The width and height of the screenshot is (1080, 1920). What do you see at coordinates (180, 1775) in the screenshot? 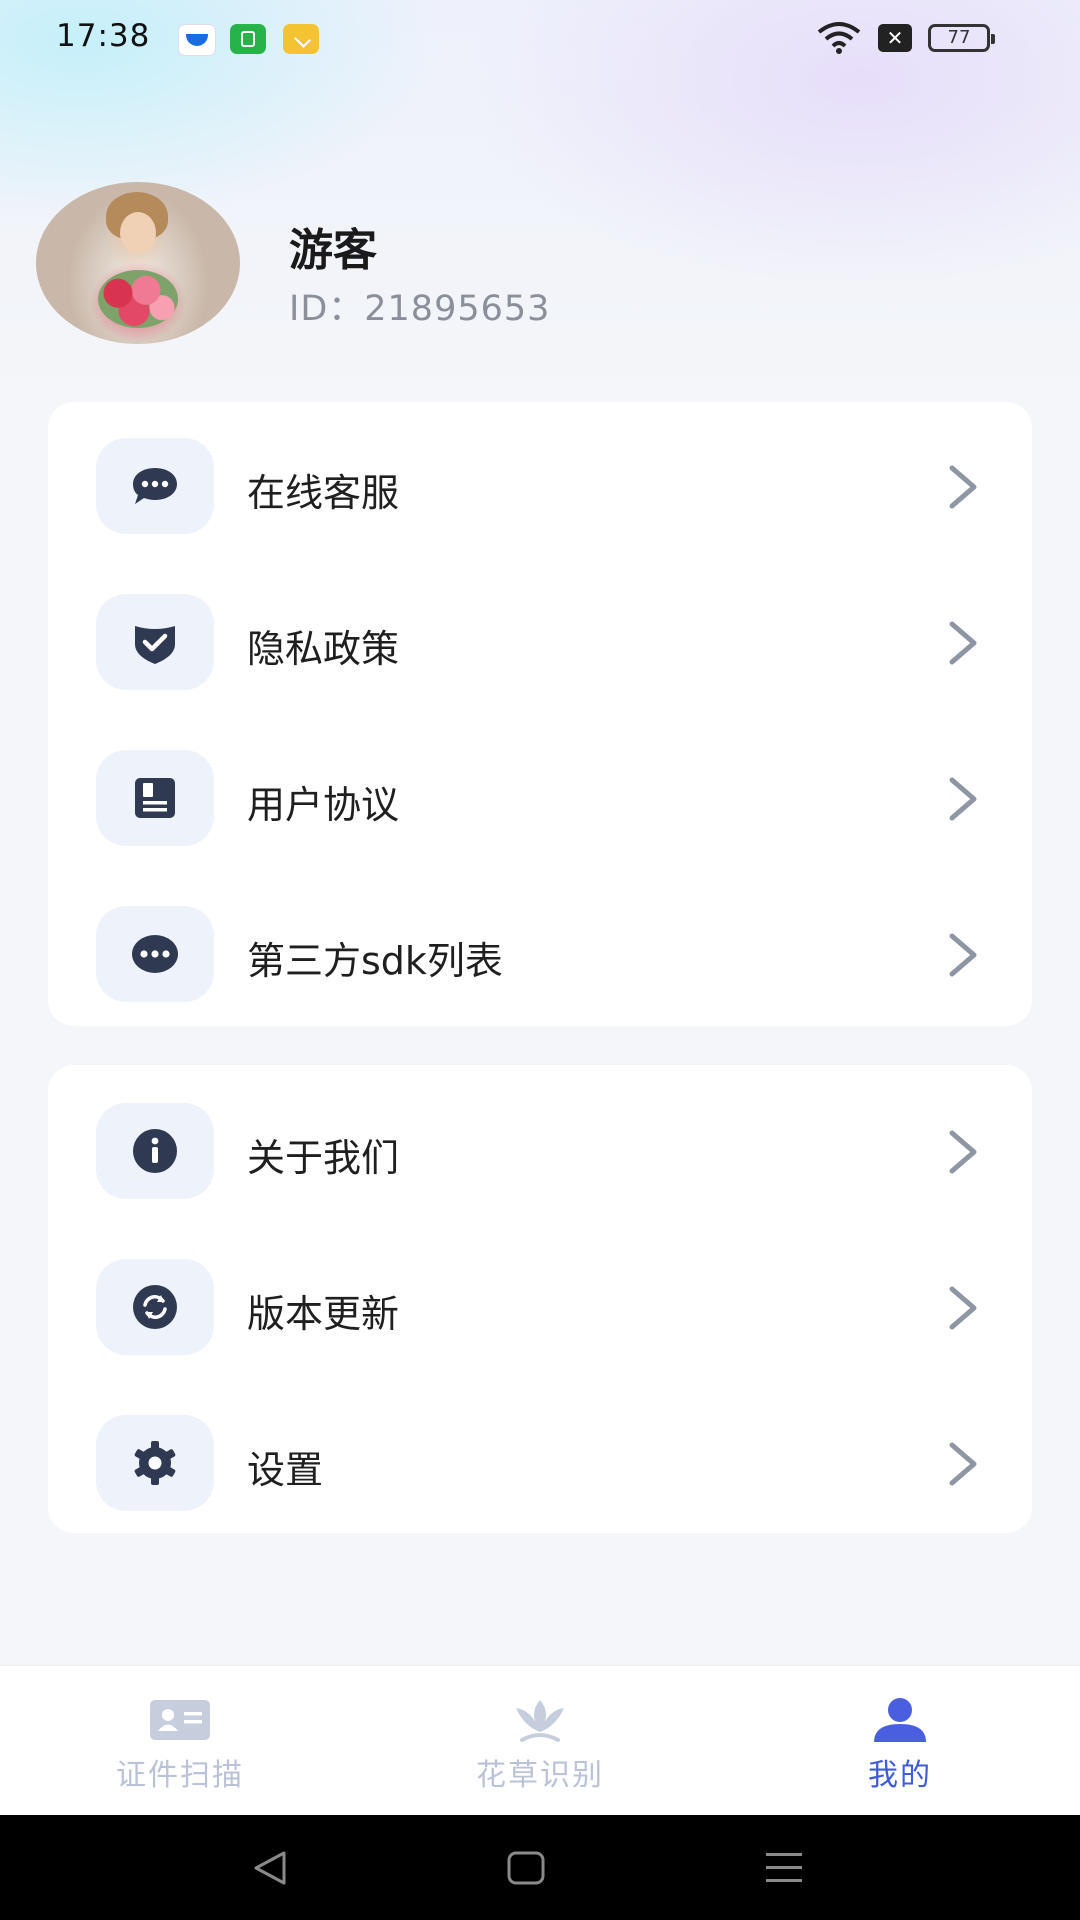
I see `tab-label: 证件扫描` at bounding box center [180, 1775].